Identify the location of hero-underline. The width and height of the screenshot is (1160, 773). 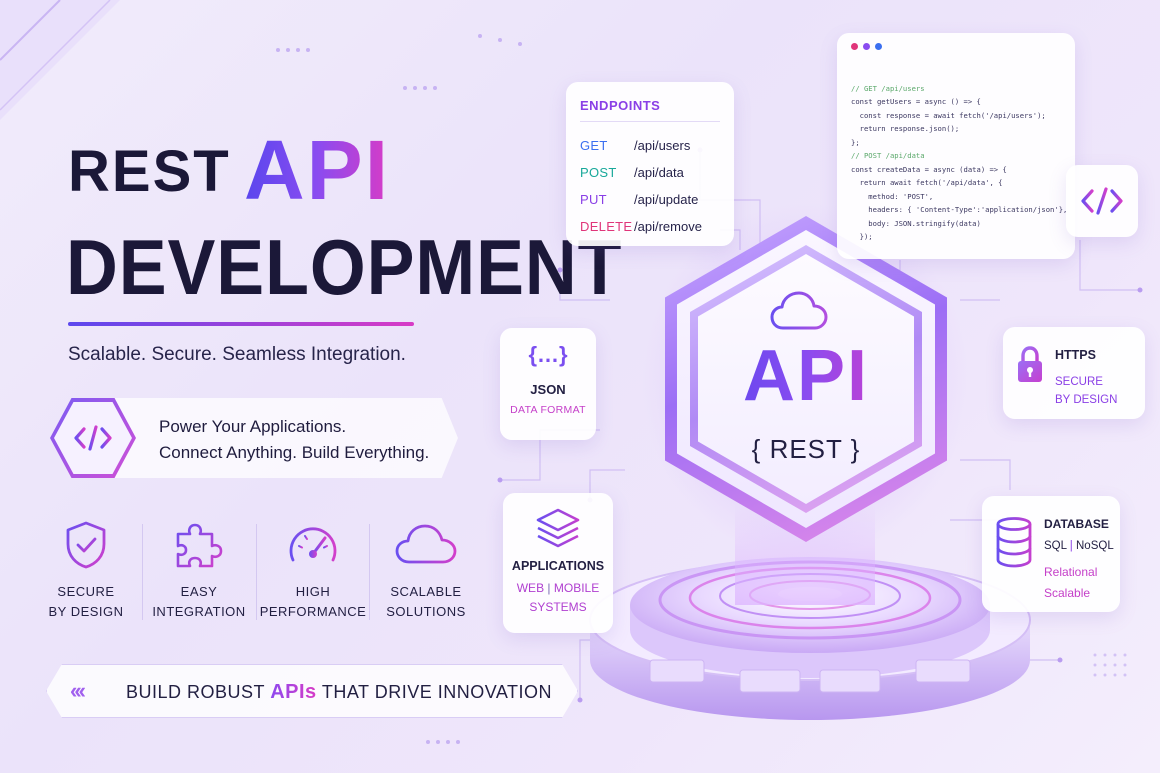
(241, 324).